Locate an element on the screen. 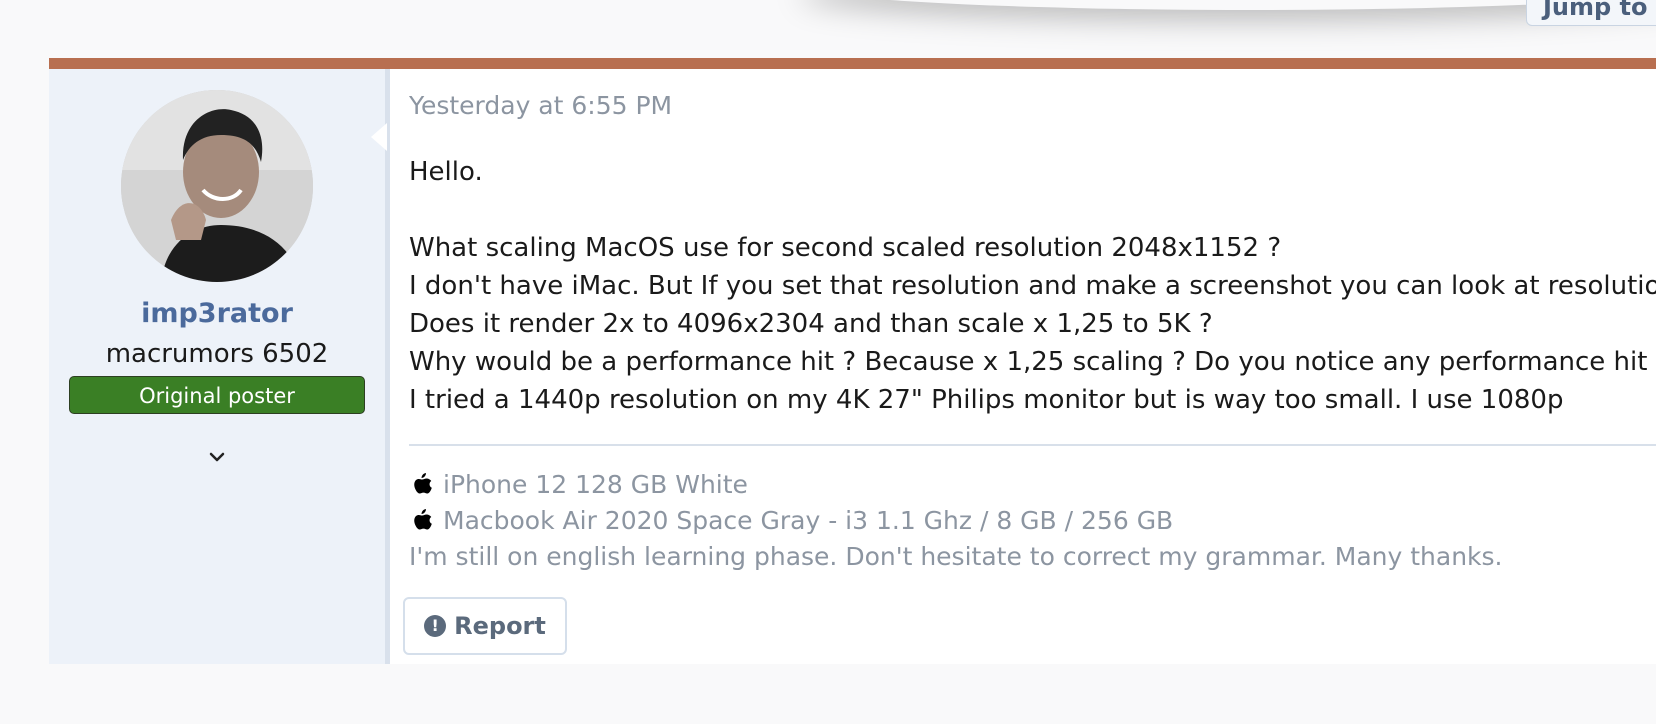 The image size is (1656, 724). user-avatar is located at coordinates (217, 186).